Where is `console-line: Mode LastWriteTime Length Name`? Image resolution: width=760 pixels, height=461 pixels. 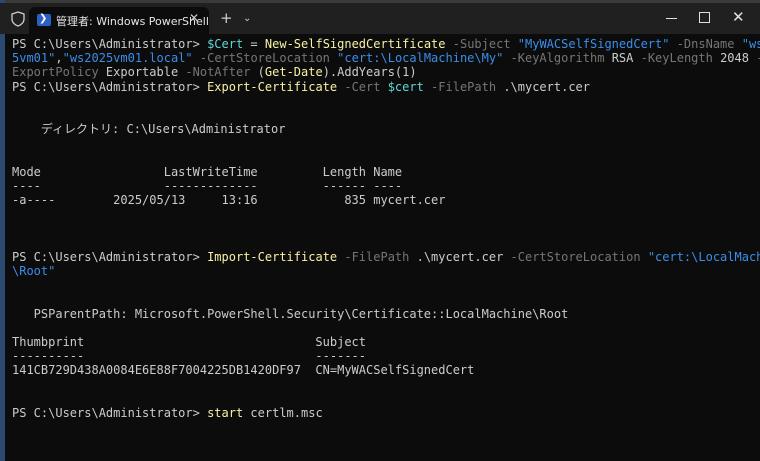
console-line: Mode LastWriteTime Length Name is located at coordinates (382, 172).